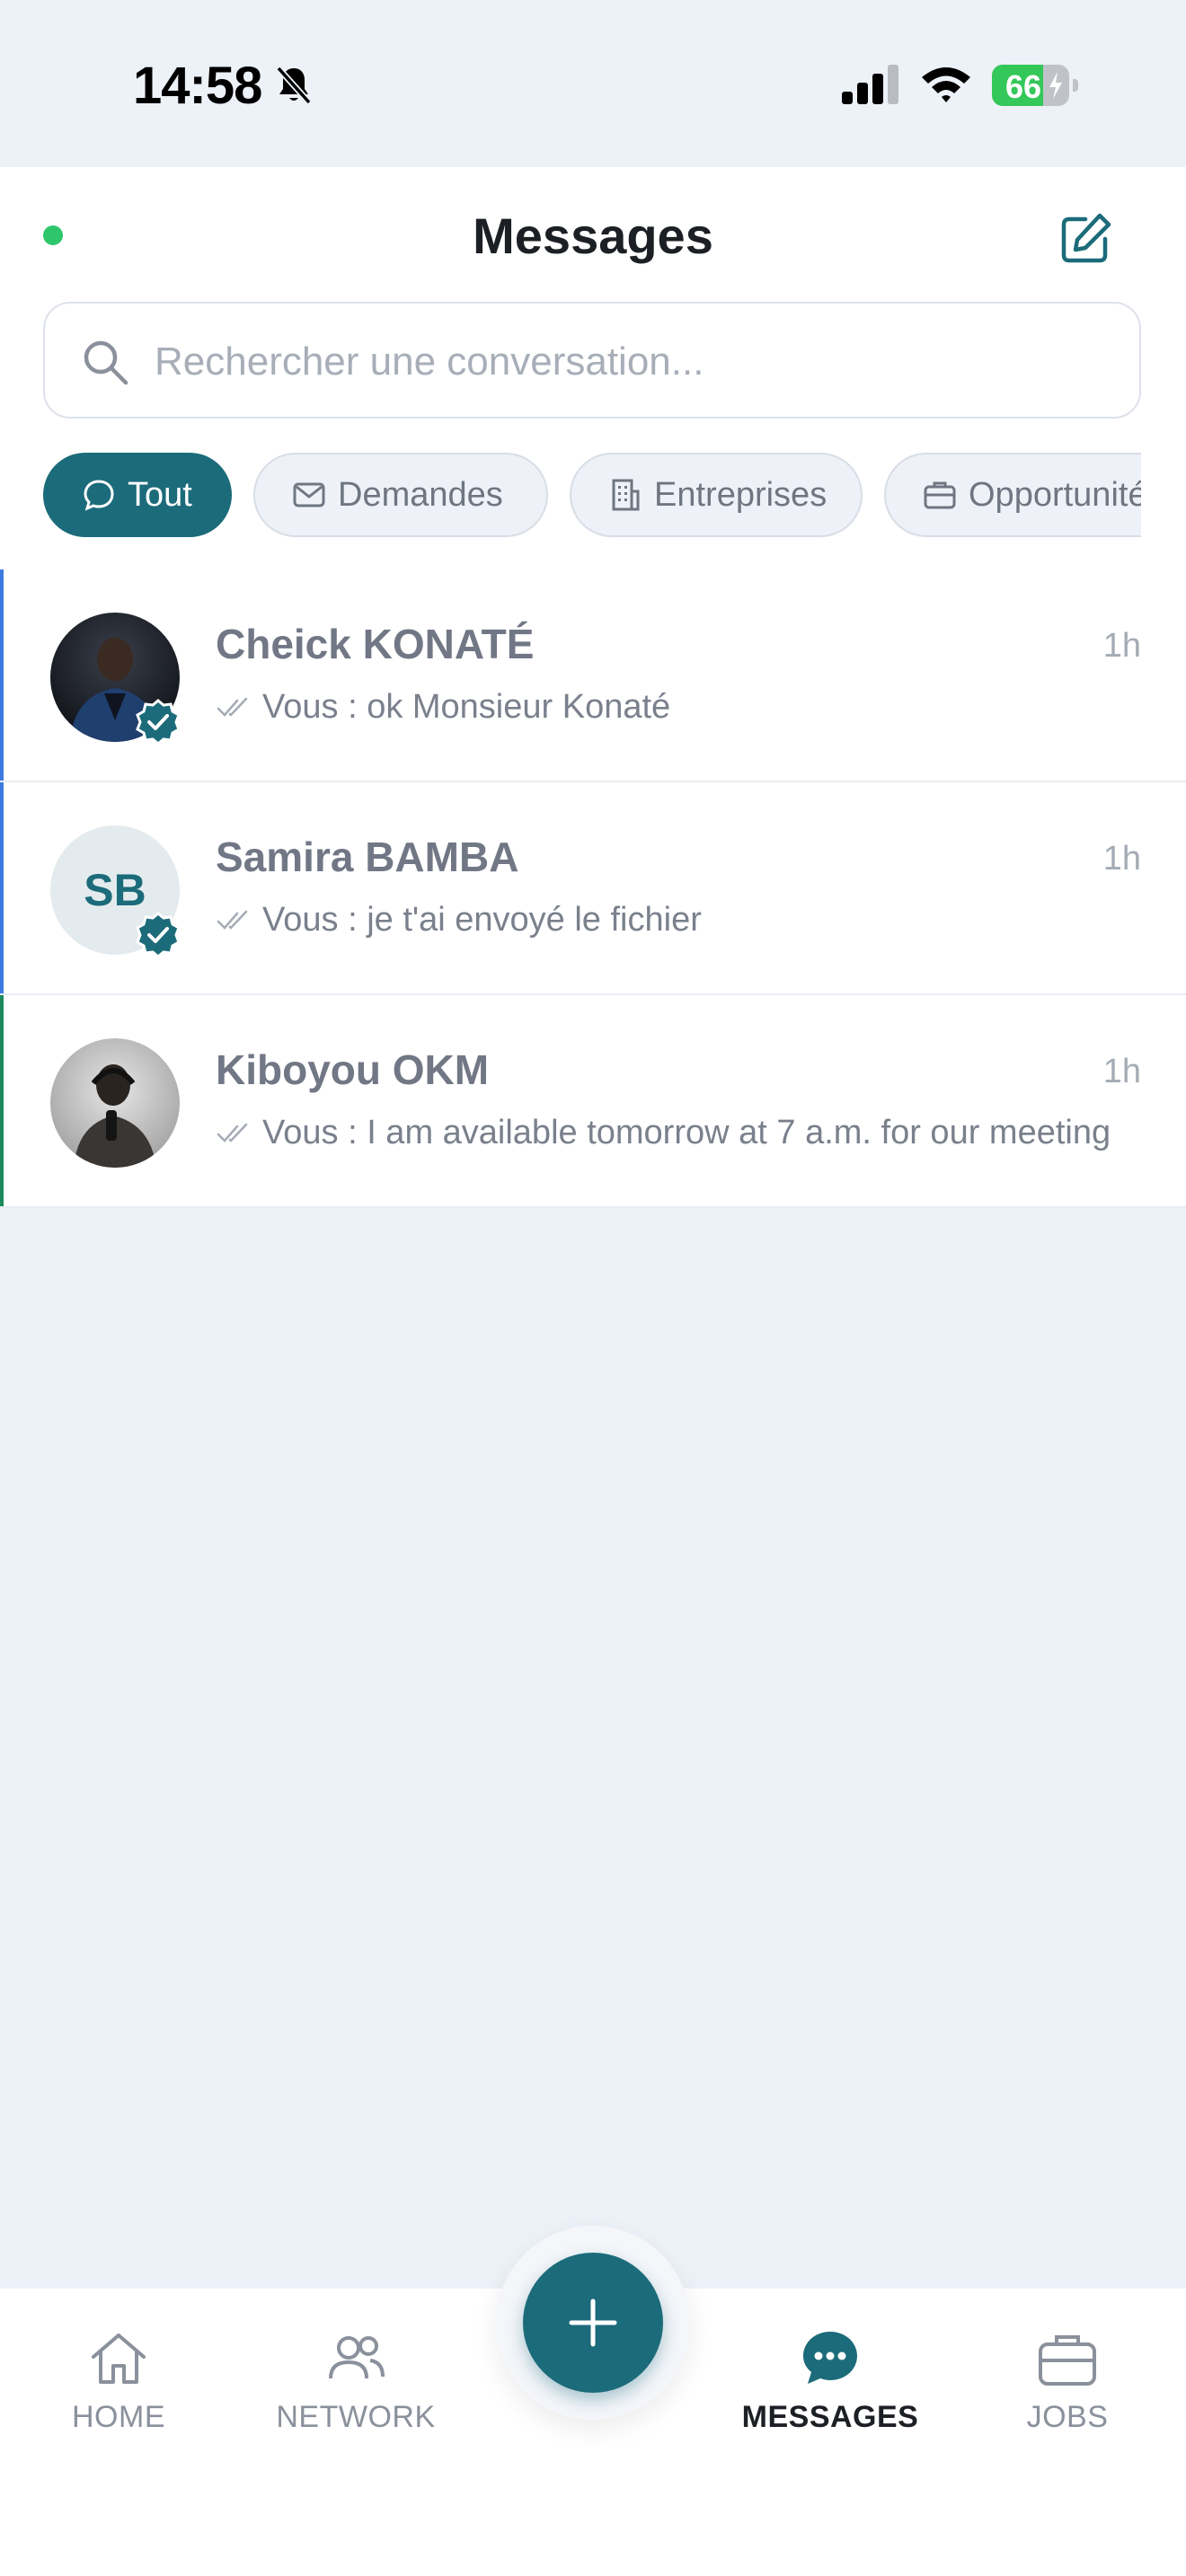 This screenshot has height=2576, width=1186. I want to click on contact-name: Kiboyou OKM, so click(353, 1069).